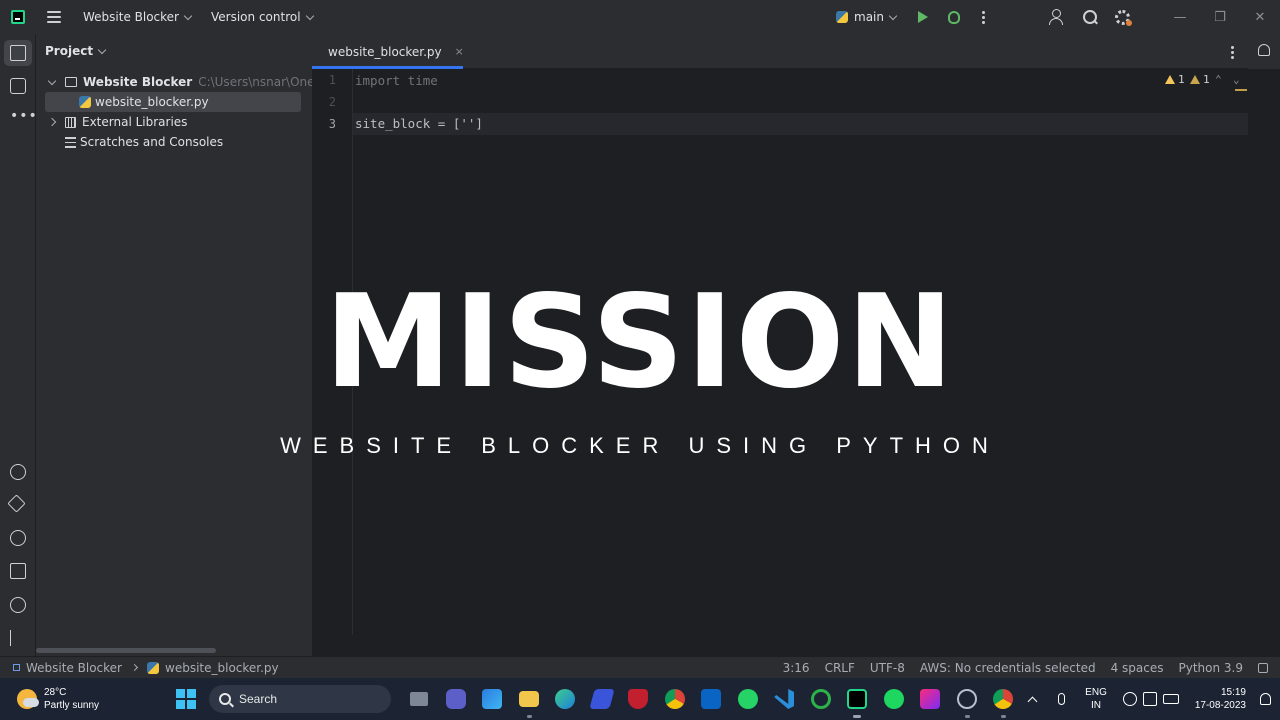 The image size is (1280, 720). Describe the element at coordinates (1123, 17) in the screenshot. I see `settings-gear-icon` at that location.